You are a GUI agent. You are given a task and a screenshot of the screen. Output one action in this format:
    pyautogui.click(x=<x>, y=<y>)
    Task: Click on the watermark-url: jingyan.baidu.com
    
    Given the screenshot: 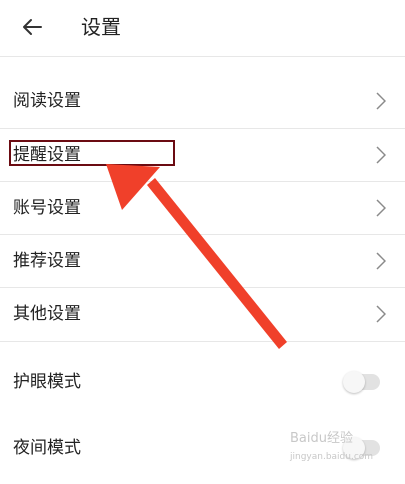 What is the action you would take?
    pyautogui.click(x=332, y=457)
    